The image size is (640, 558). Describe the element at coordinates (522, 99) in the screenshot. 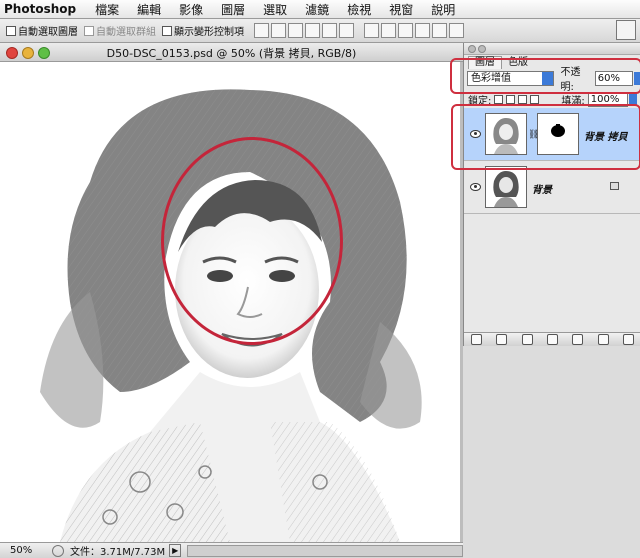

I see `lock-position-icon` at that location.